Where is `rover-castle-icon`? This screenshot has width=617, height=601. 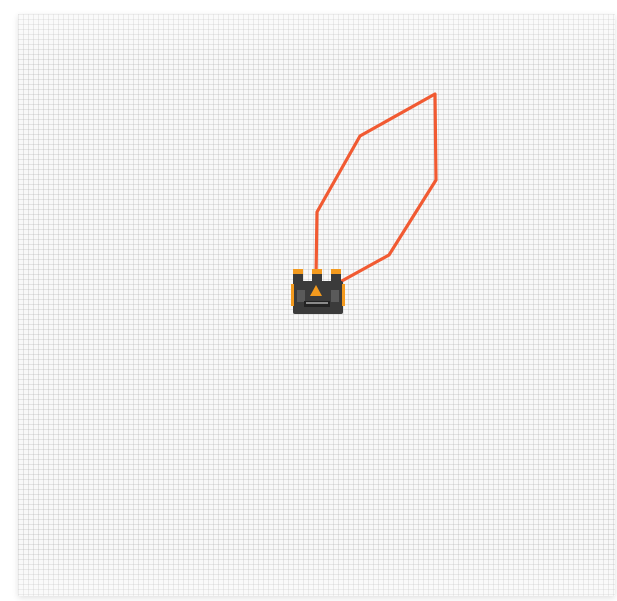
rover-castle-icon is located at coordinates (318, 291).